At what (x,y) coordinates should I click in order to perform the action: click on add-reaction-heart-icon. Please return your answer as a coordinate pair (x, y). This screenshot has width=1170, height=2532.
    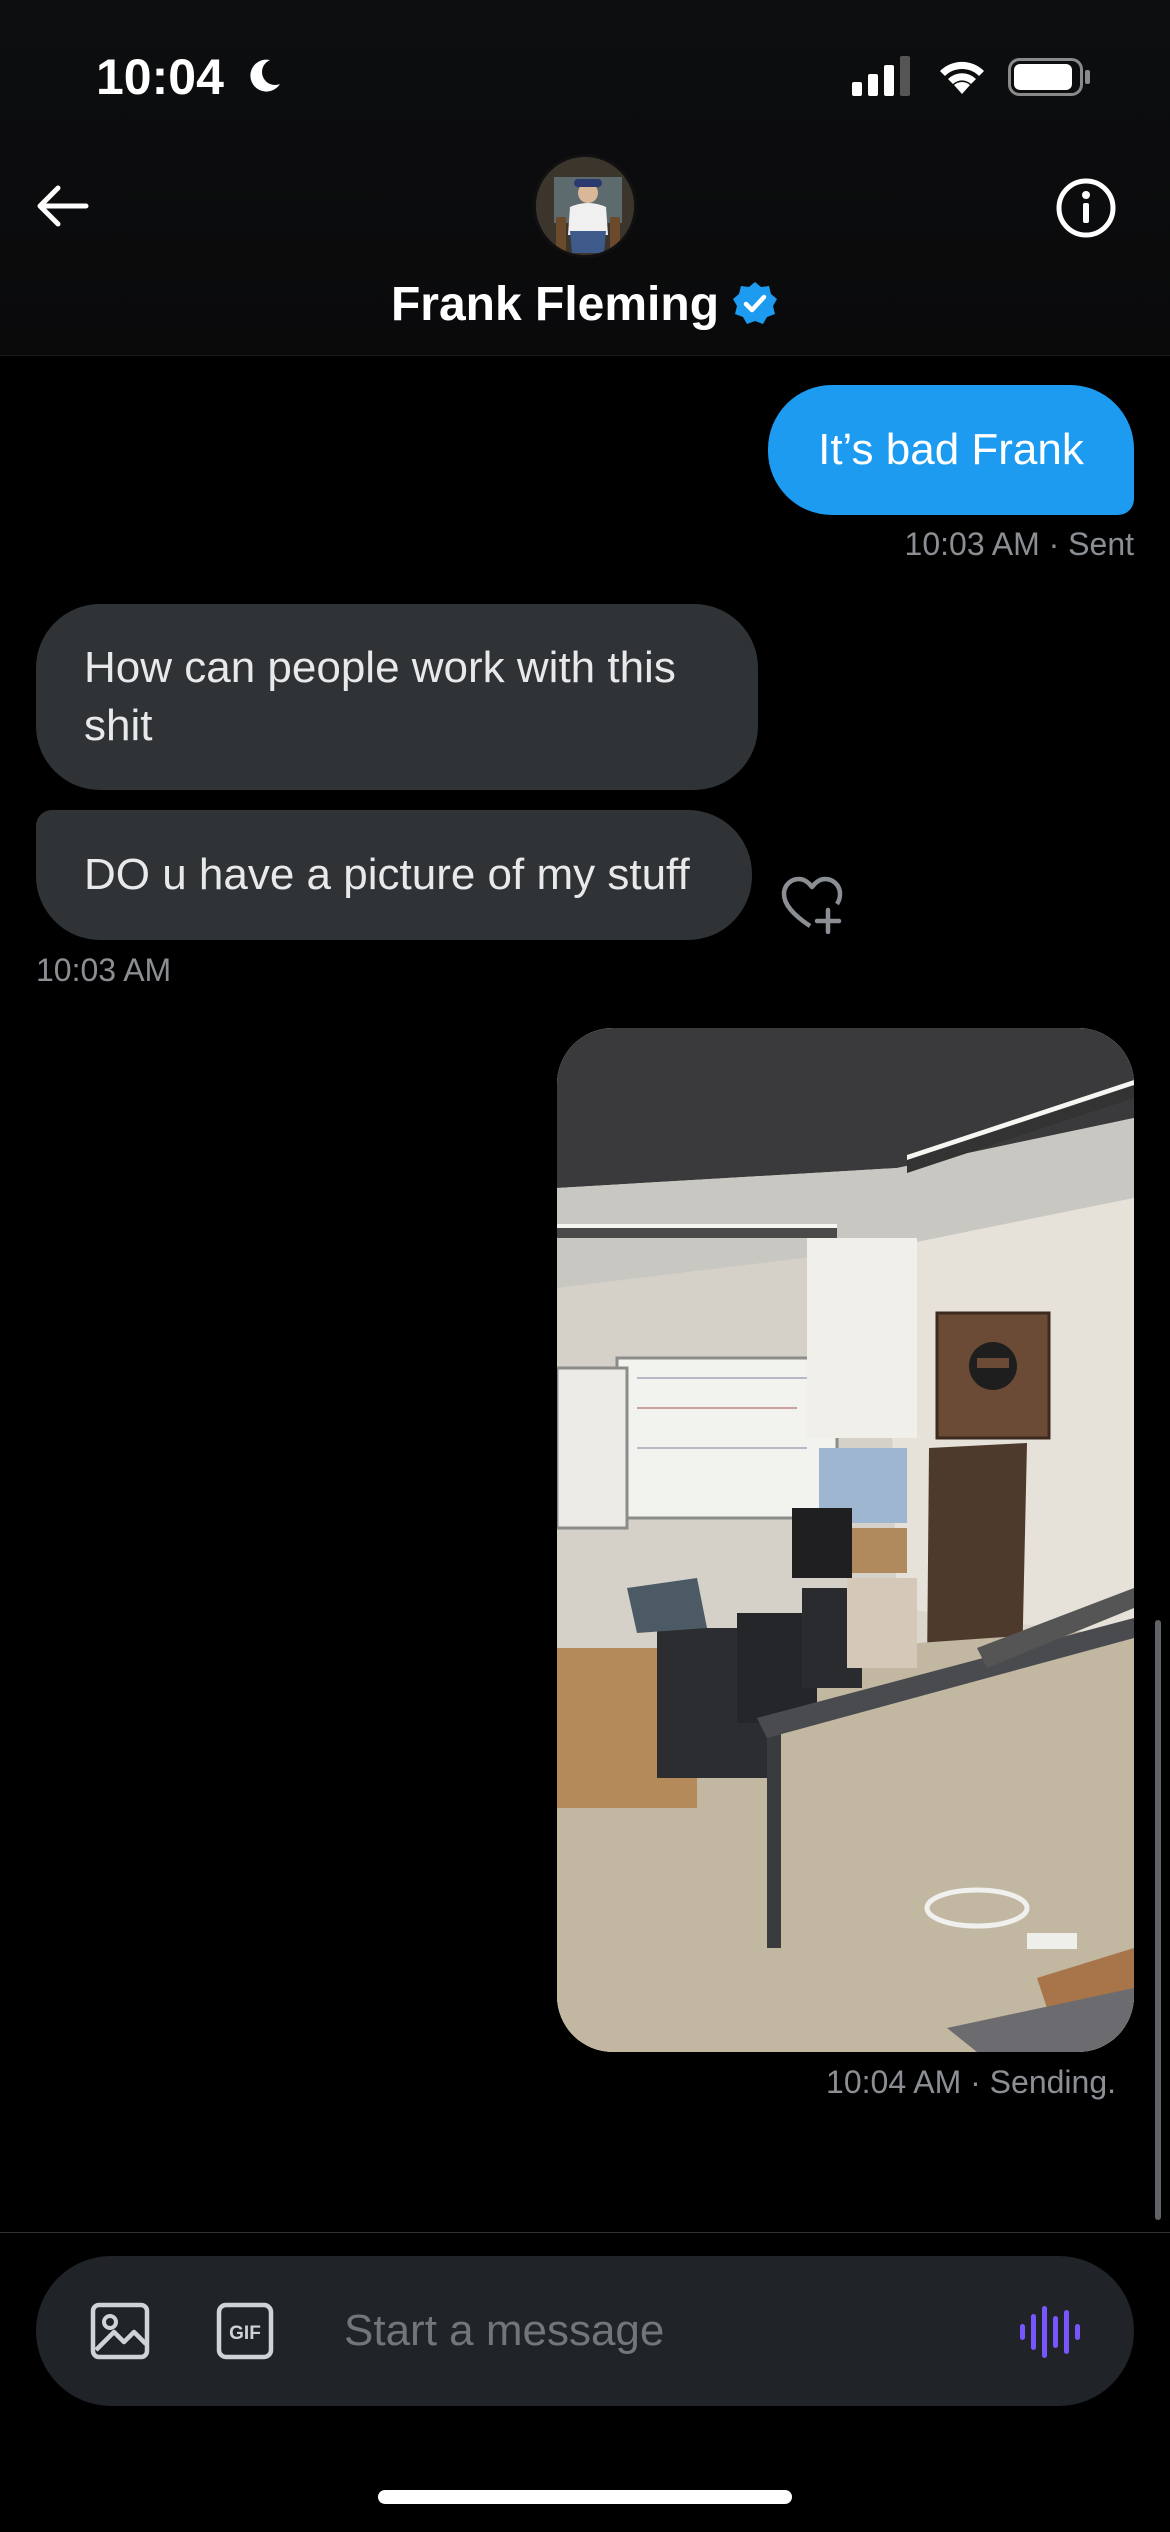
    Looking at the image, I should click on (812, 904).